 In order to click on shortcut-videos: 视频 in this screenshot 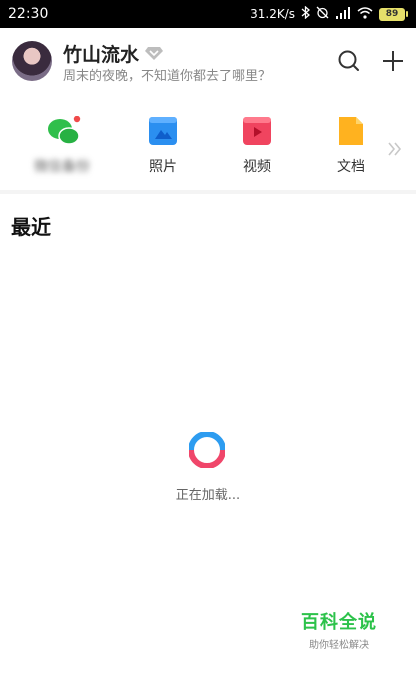, I will do `click(257, 147)`.